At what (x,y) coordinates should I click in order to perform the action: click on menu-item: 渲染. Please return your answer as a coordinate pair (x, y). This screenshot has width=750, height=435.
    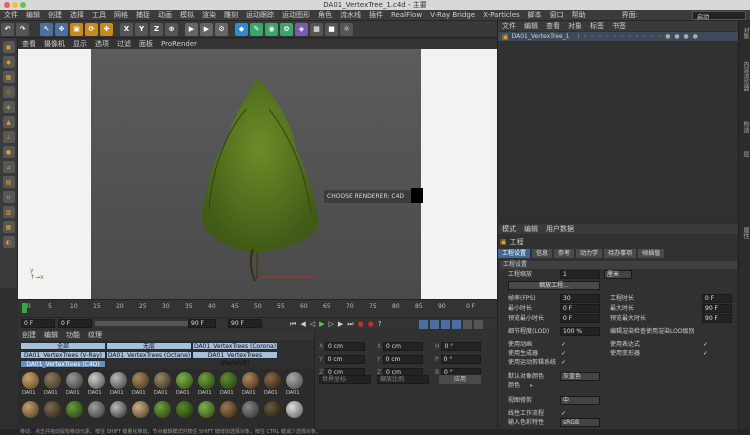
    Looking at the image, I should click on (209, 15).